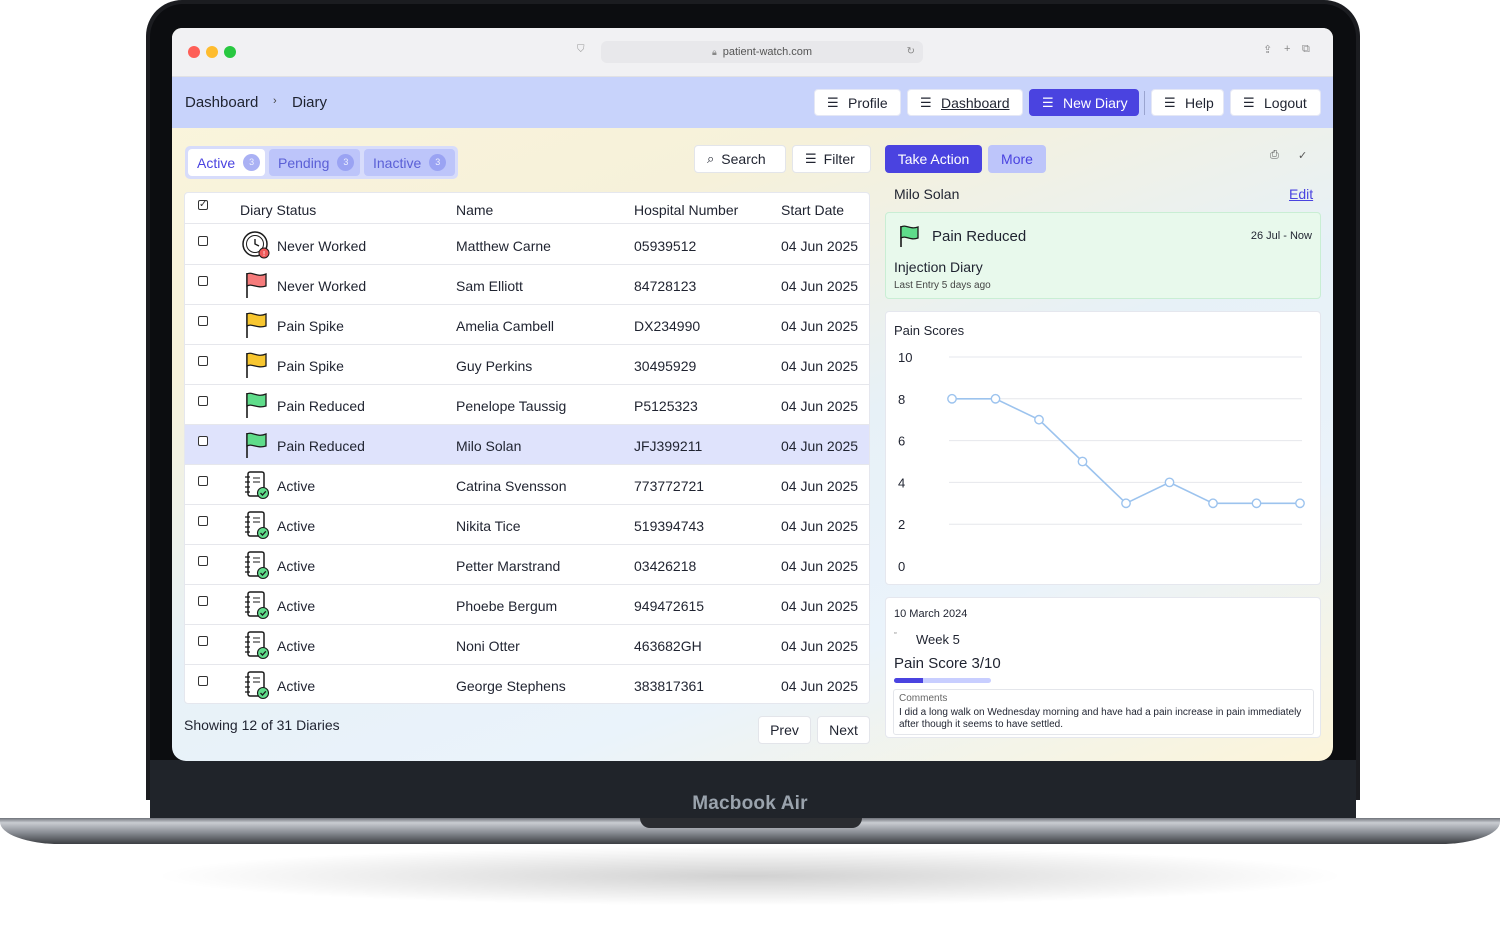 This screenshot has height=928, width=1500. I want to click on tab-pending: Pending 3, so click(314, 162).